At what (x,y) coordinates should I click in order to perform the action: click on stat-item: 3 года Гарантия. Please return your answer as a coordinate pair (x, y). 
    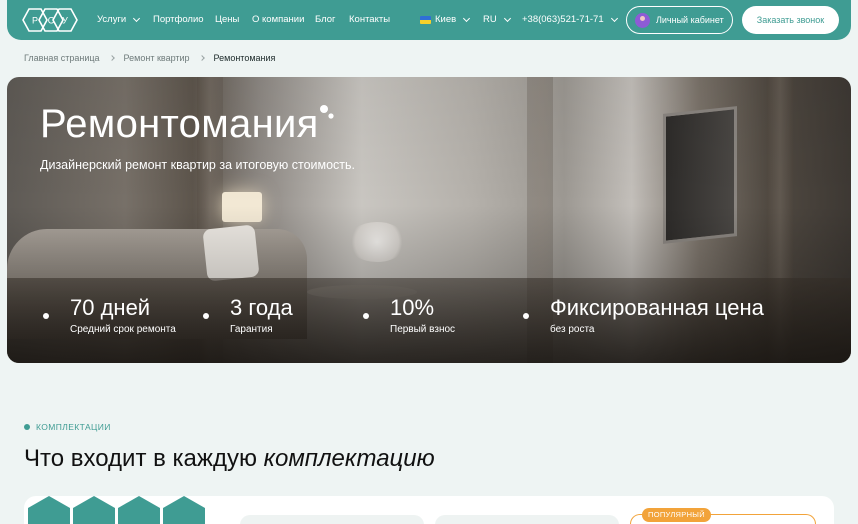
    Looking at the image, I should click on (248, 315).